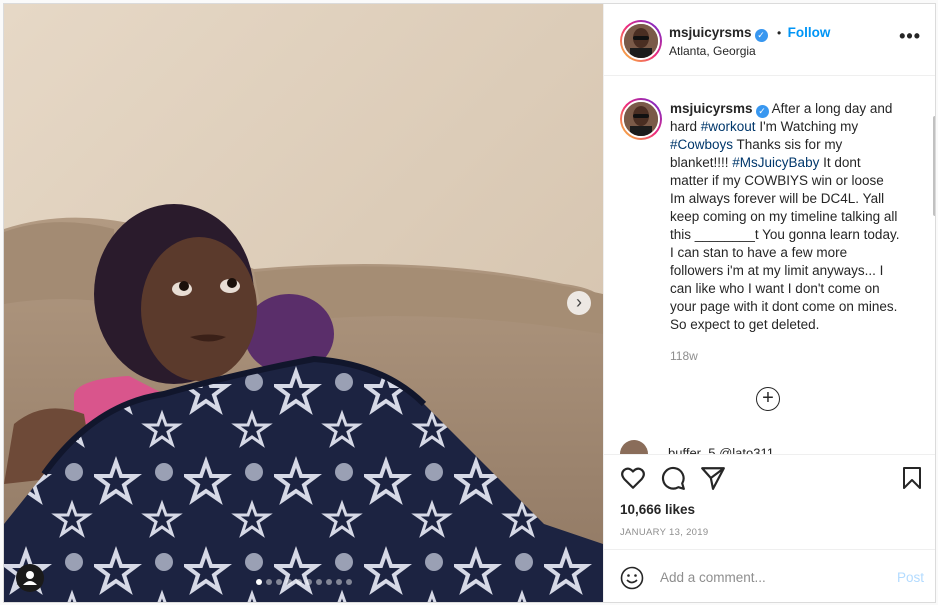  I want to click on add-comment-bar: Add a comment... Post, so click(769, 575).